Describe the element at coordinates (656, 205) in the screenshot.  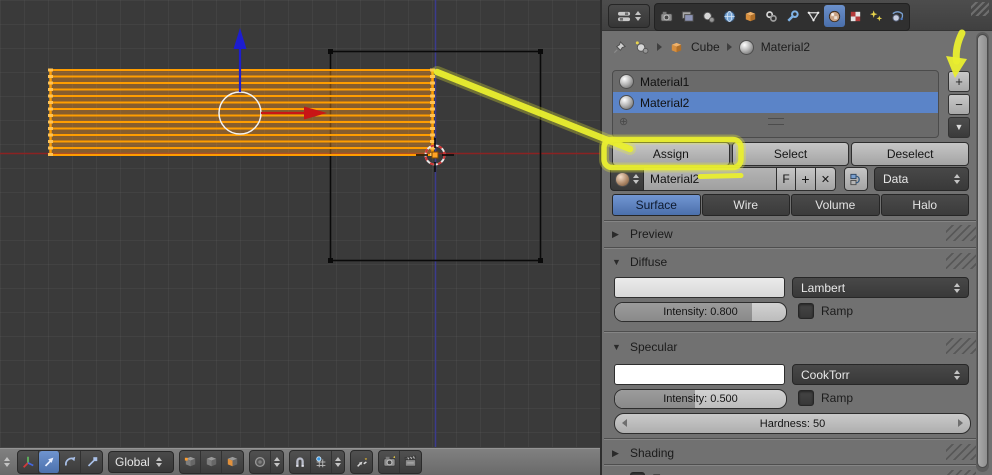
I see `tab-surface: Surface` at that location.